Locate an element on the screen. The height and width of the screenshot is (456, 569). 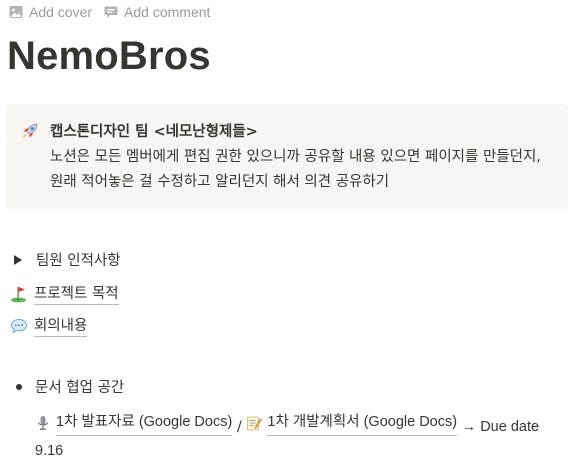
toggle-label: 팀원 인적사항 is located at coordinates (78, 261).